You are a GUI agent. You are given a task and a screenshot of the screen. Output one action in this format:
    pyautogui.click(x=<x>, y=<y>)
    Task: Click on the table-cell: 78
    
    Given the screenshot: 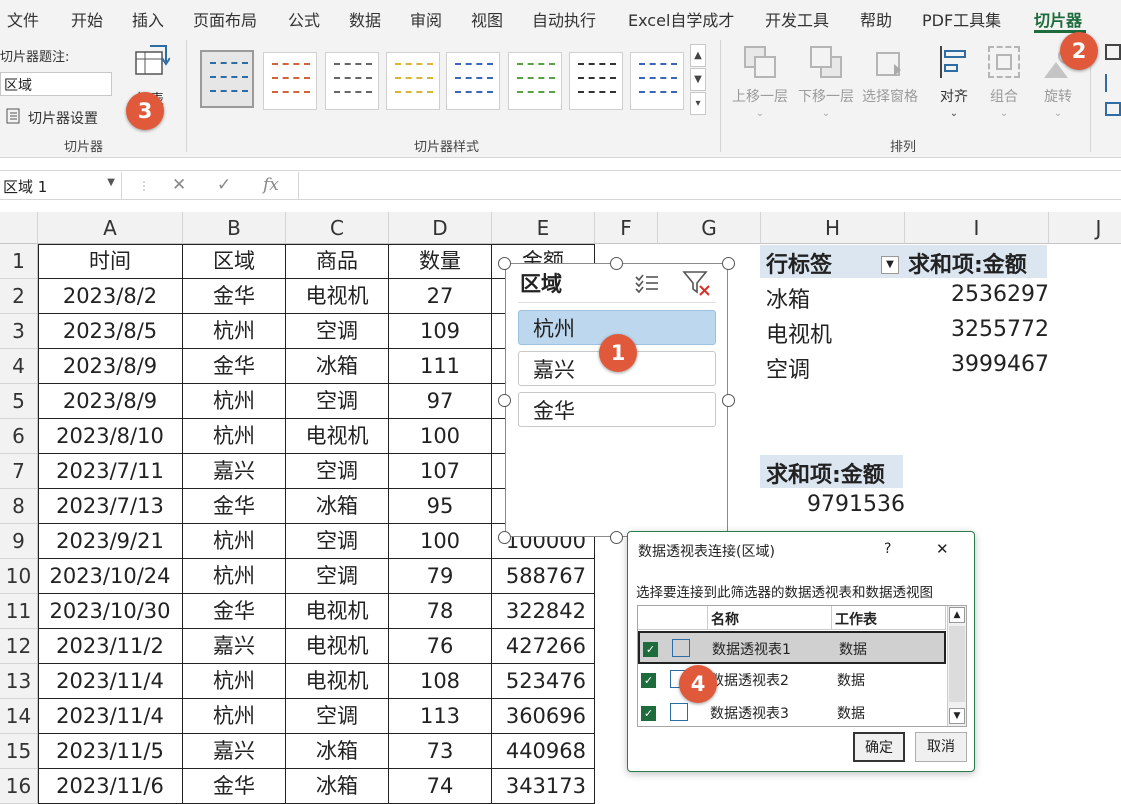 What is the action you would take?
    pyautogui.click(x=440, y=611)
    